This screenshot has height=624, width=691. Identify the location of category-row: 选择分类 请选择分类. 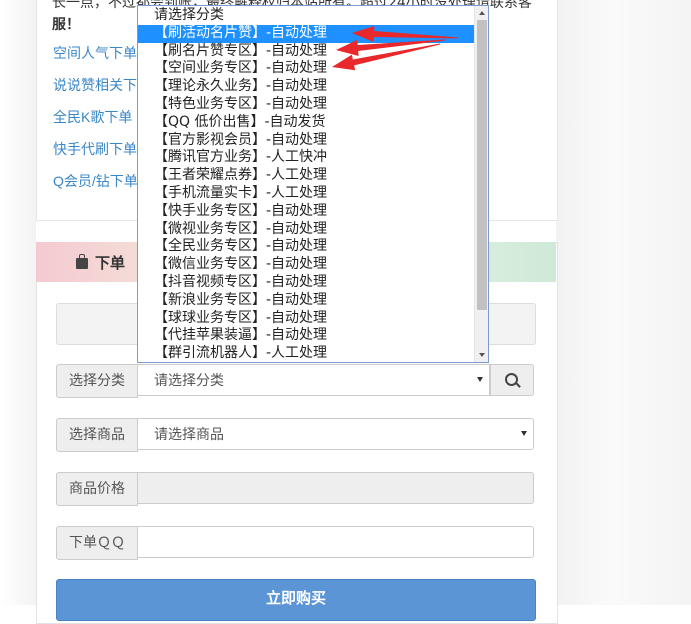
(295, 381).